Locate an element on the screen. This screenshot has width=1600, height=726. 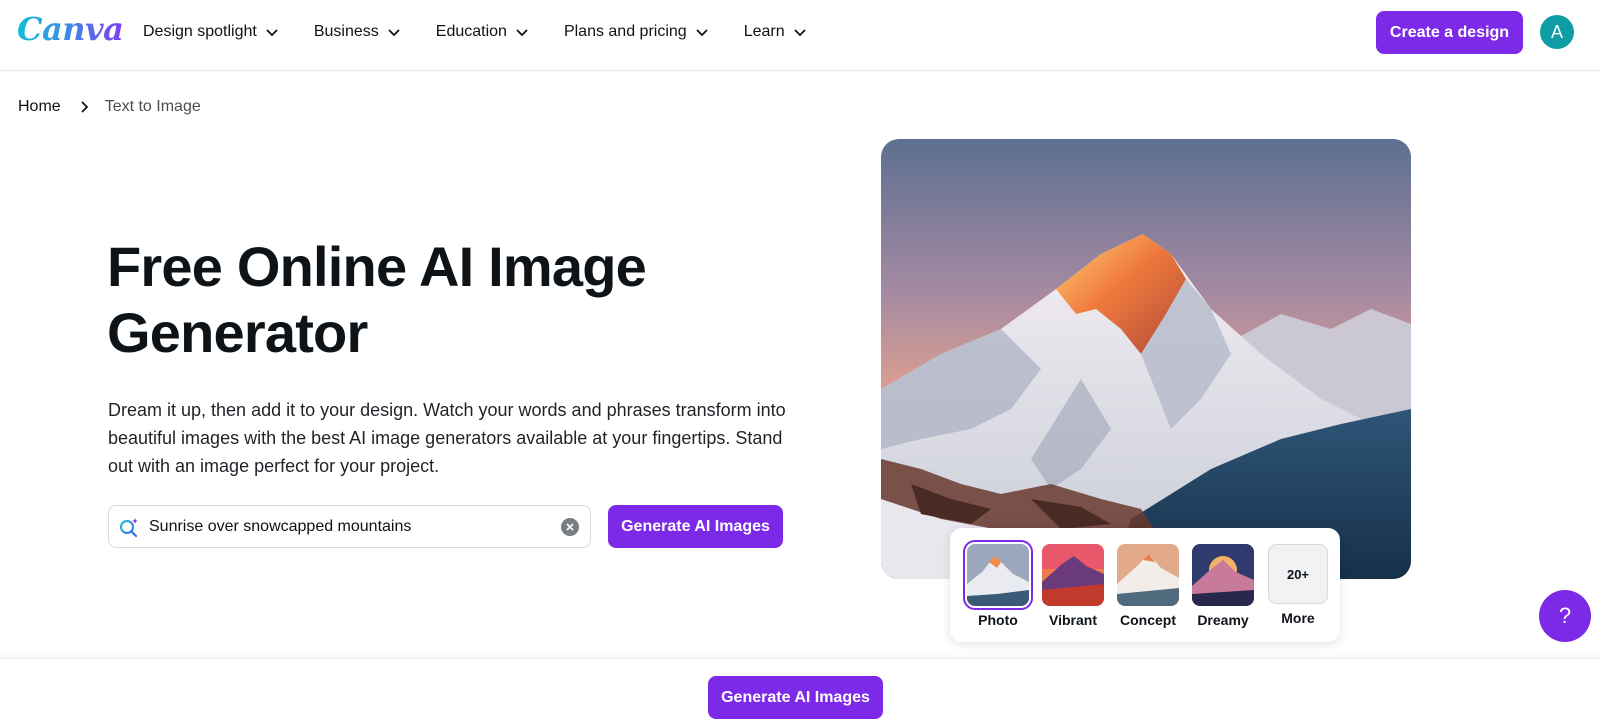
breadcrumb-current: Text to Image is located at coordinates (152, 106).